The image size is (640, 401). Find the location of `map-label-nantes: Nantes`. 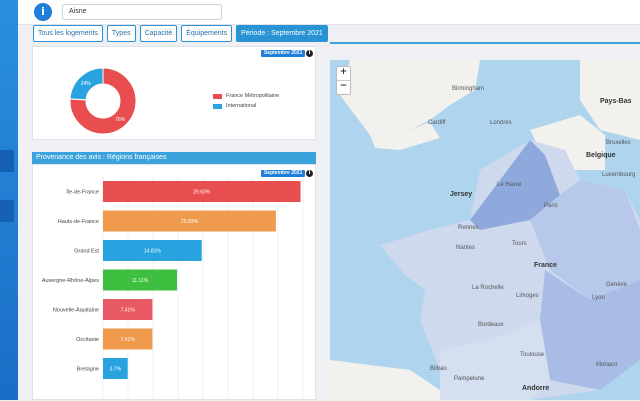

map-label-nantes: Nantes is located at coordinates (466, 248).